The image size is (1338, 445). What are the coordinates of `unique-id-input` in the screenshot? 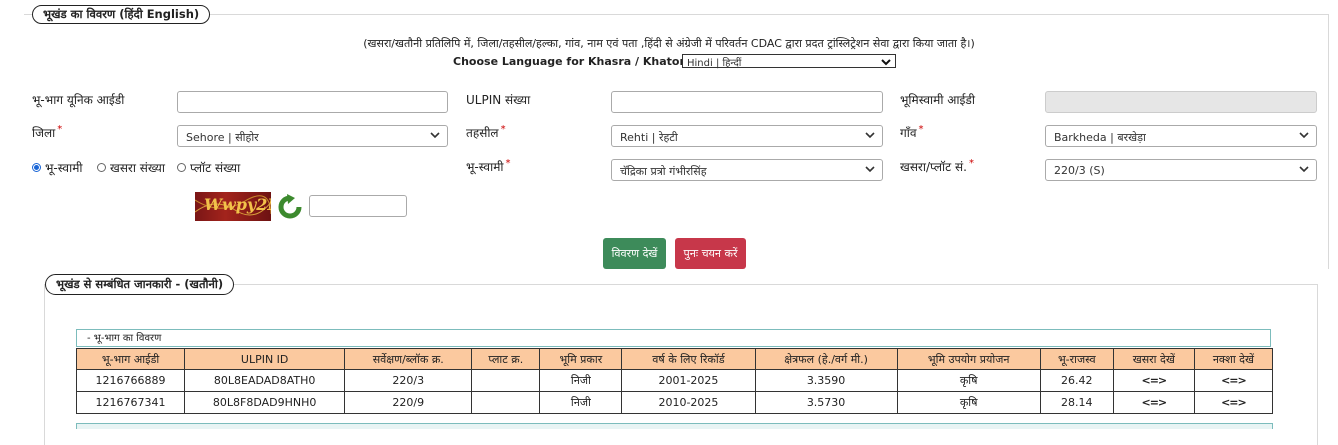 It's located at (312, 102).